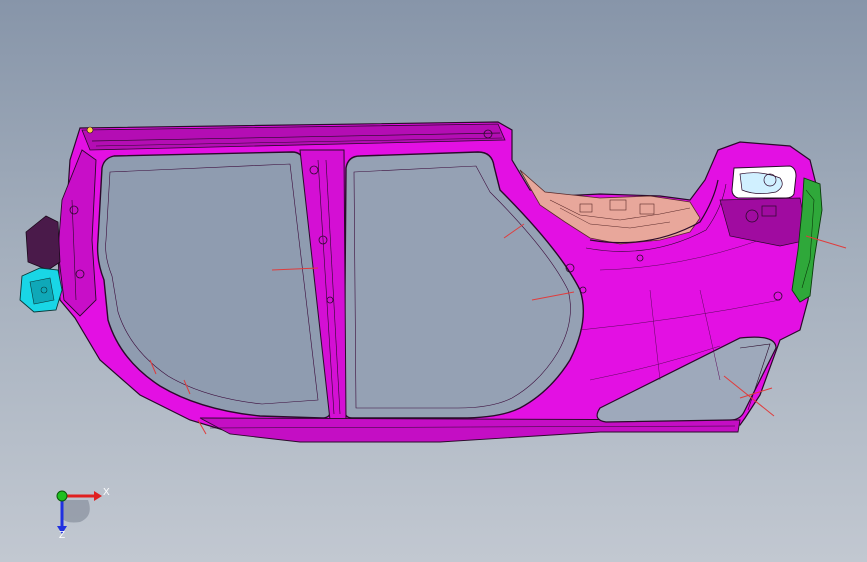  I want to click on triad-y-axis, so click(62, 496).